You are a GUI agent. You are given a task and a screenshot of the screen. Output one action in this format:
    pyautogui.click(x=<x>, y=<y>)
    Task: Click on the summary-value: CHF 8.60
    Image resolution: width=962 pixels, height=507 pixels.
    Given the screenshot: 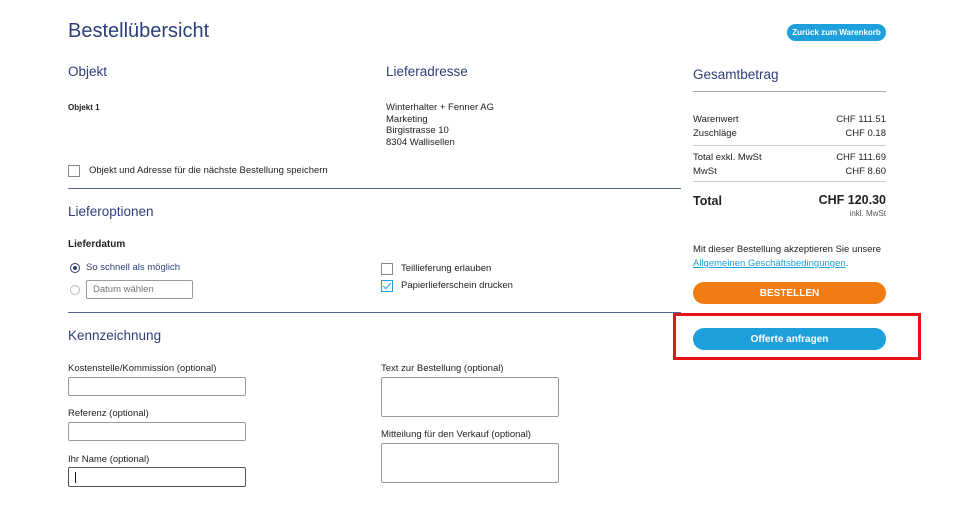 What is the action you would take?
    pyautogui.click(x=865, y=171)
    